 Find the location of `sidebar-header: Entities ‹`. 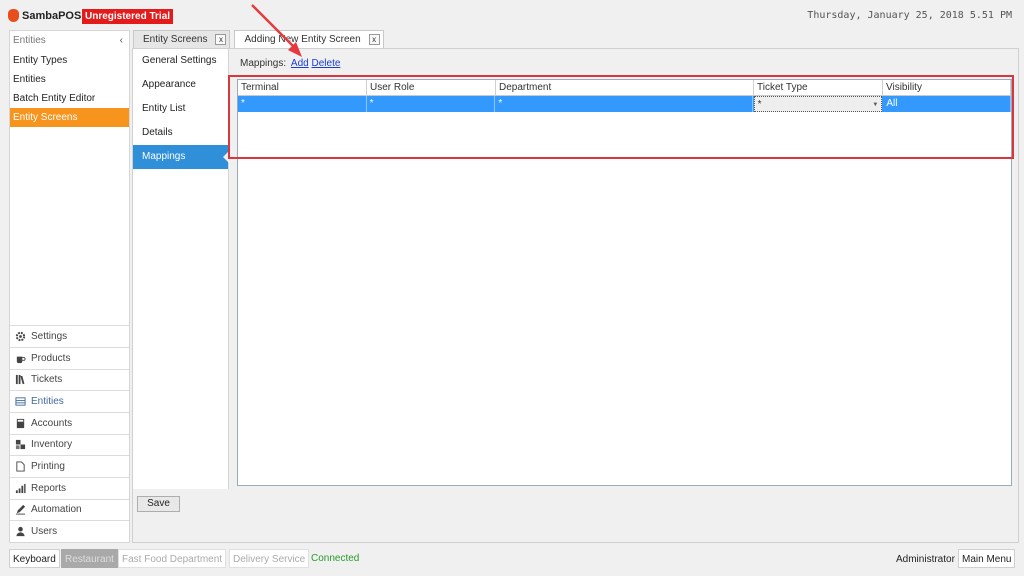

sidebar-header: Entities ‹ is located at coordinates (69, 41).